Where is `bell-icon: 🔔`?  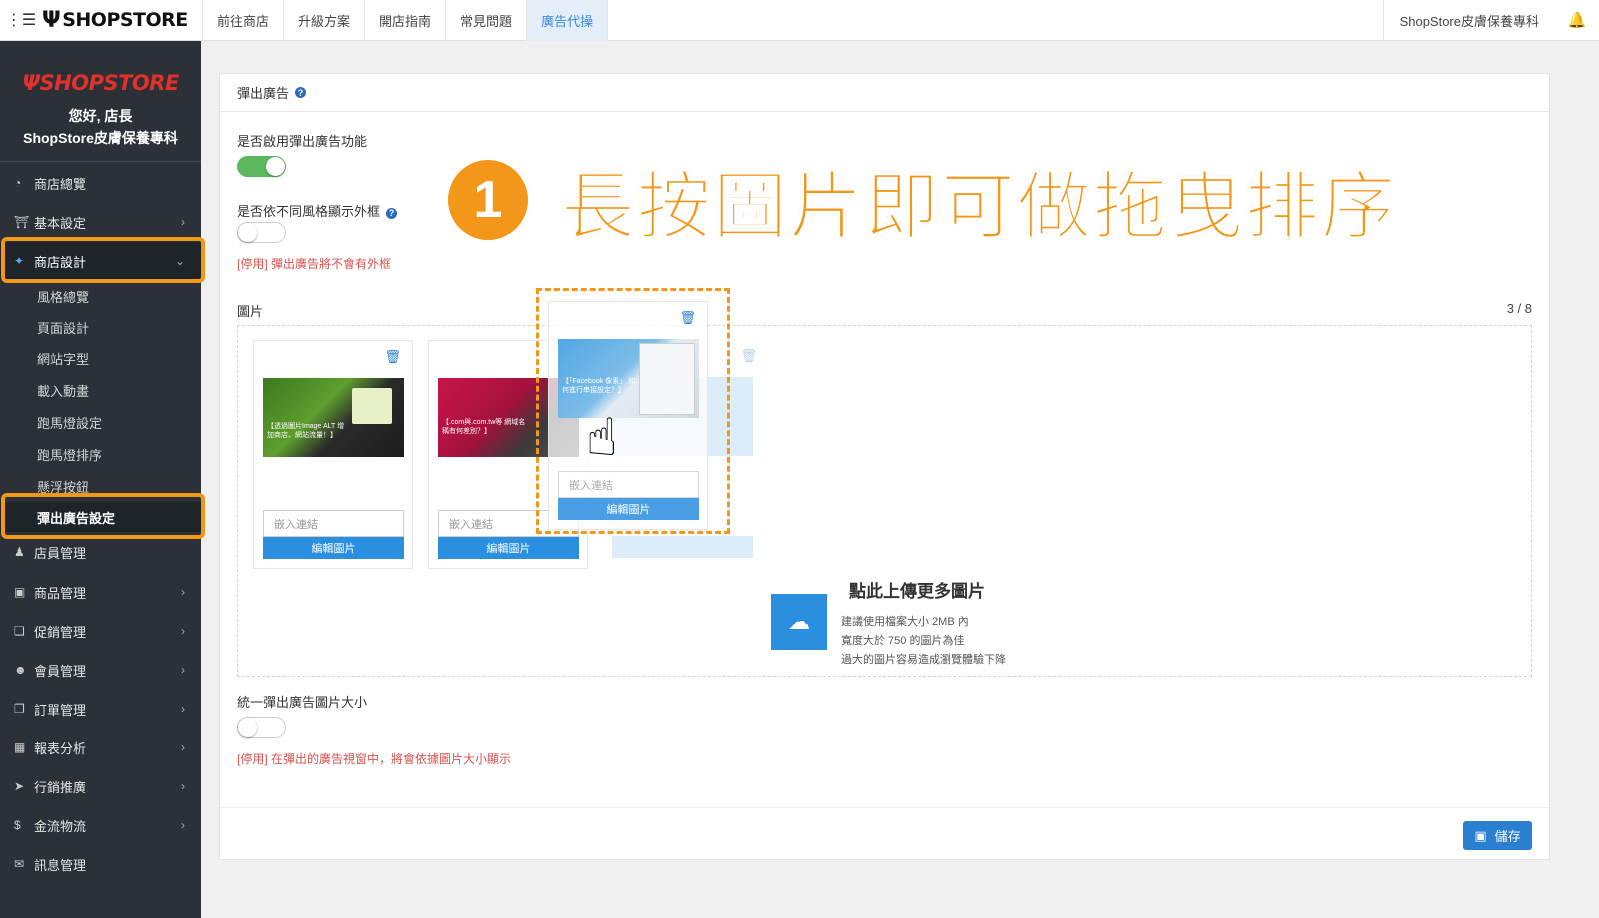 bell-icon: 🔔 is located at coordinates (1577, 20).